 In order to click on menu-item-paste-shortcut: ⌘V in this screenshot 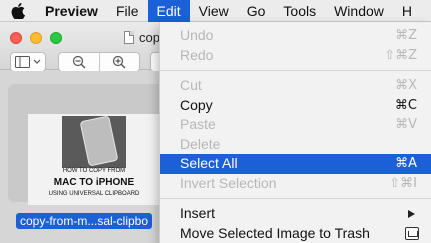, I will do `click(406, 124)`.